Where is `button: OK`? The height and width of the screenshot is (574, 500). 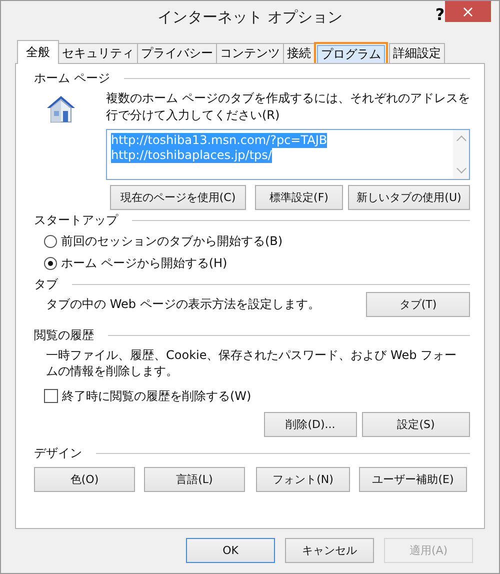
button: OK is located at coordinates (230, 550).